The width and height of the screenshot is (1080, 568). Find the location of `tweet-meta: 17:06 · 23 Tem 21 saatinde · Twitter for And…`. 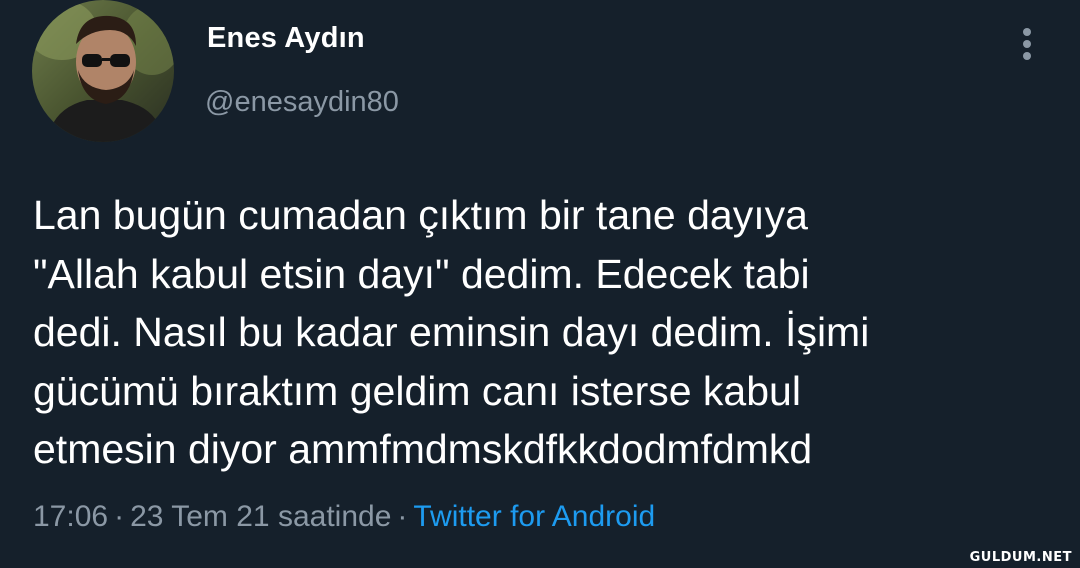

tweet-meta: 17:06 · 23 Tem 21 saatinde · Twitter for And… is located at coordinates (344, 517).